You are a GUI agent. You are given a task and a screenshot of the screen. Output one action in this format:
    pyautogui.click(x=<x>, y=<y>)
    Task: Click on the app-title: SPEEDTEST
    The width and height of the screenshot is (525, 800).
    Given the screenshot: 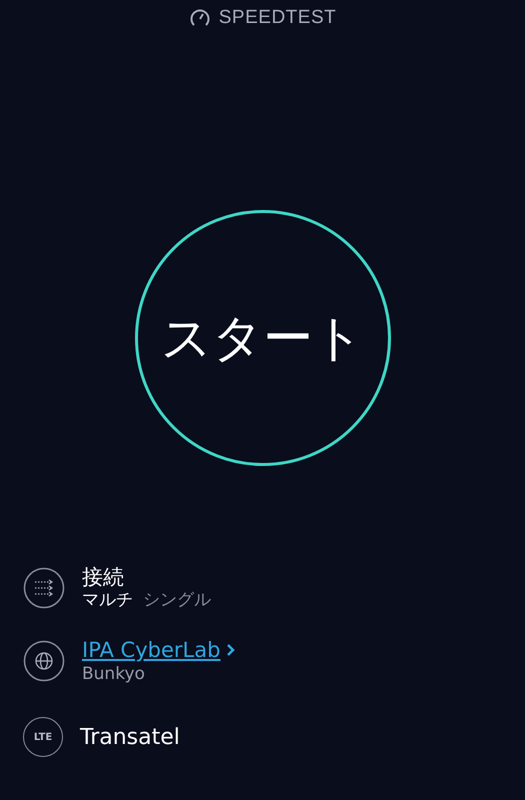 What is the action you would take?
    pyautogui.click(x=277, y=18)
    